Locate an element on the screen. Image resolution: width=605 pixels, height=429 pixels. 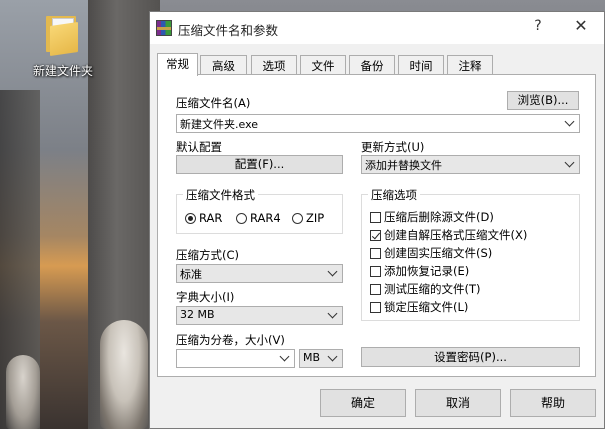
radio-rar4-label: RAR4 is located at coordinates (265, 218).